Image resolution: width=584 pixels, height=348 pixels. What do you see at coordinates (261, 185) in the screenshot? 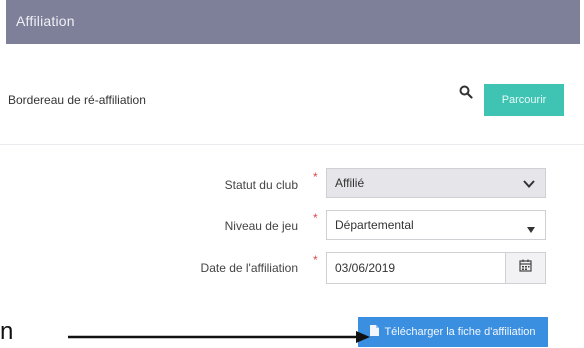
I see `club-status-label: Statut du club` at bounding box center [261, 185].